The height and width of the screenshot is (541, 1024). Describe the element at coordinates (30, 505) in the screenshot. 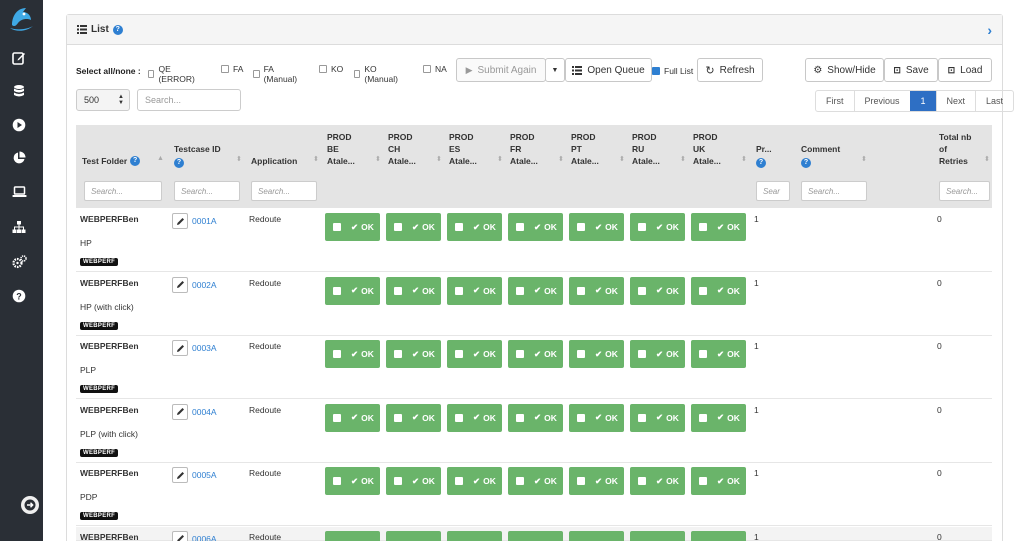

I see `sidebar-toggle-button` at that location.